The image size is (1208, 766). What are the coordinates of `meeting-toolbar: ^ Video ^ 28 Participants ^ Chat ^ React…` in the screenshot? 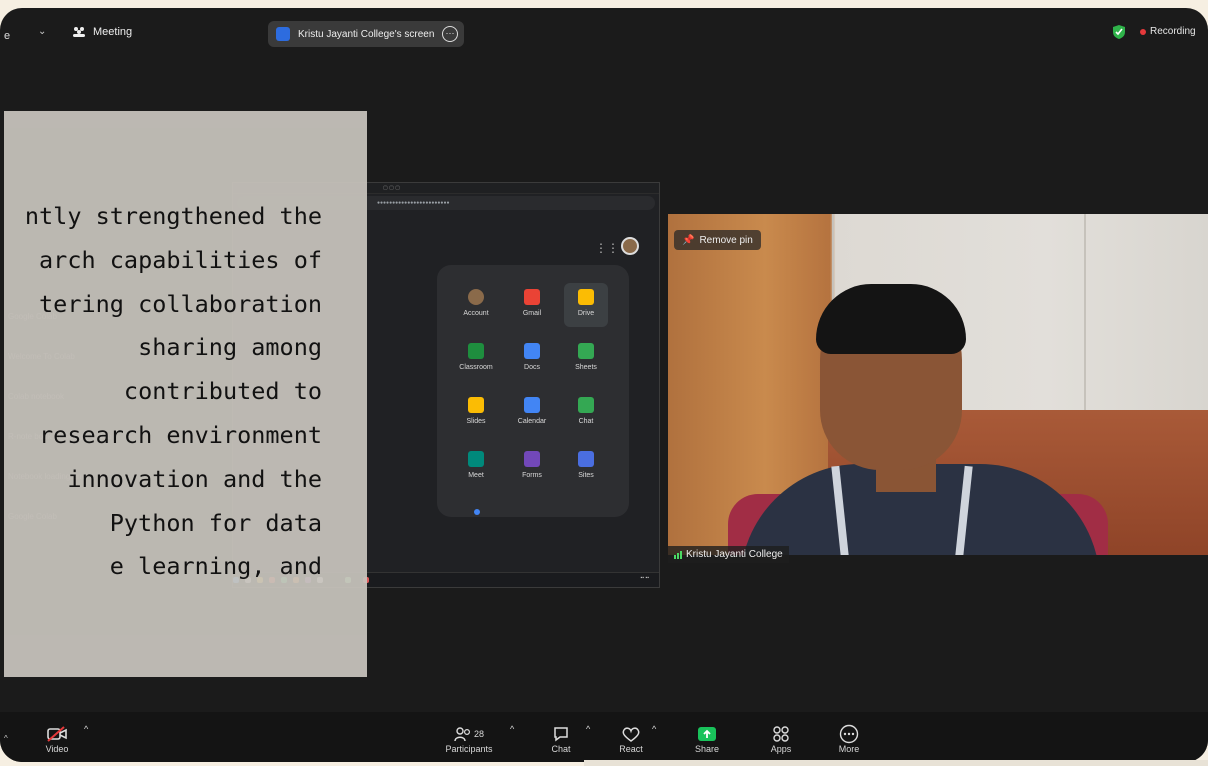 It's located at (604, 737).